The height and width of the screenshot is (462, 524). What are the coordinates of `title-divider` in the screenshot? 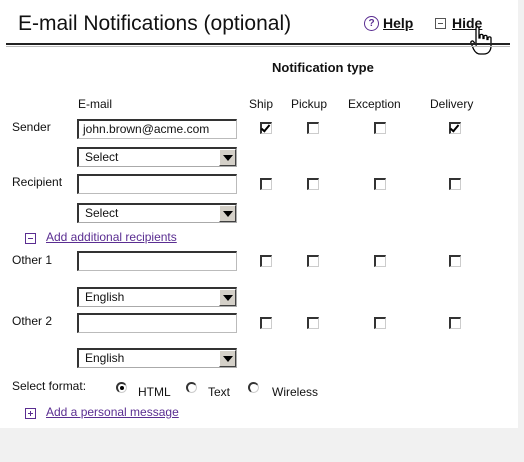 It's located at (258, 44).